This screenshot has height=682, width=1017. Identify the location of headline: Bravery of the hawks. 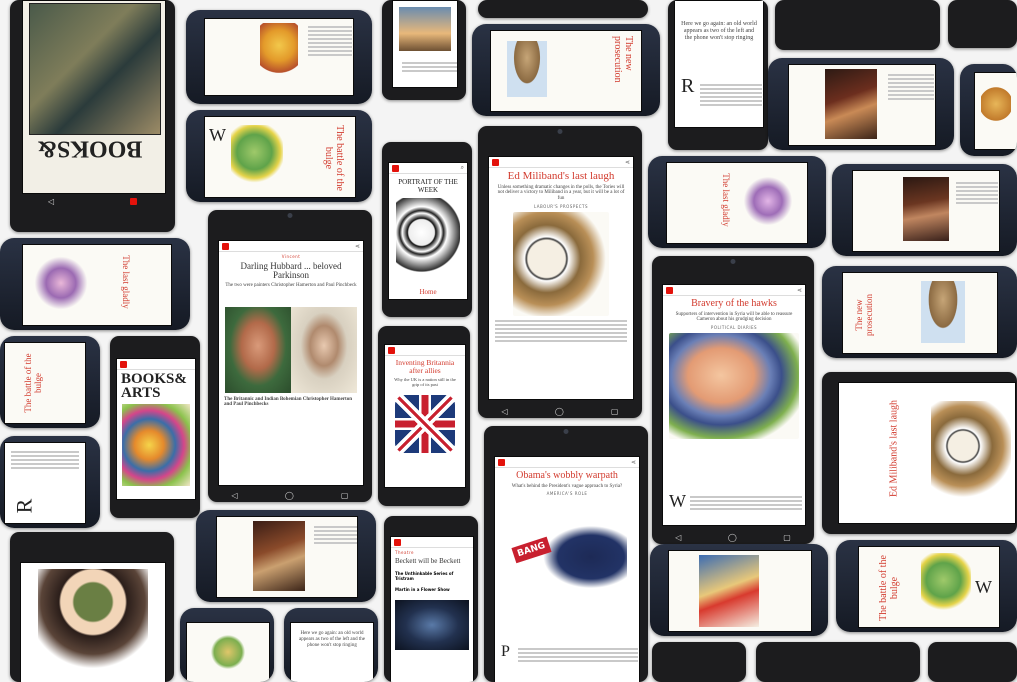
(734, 303).